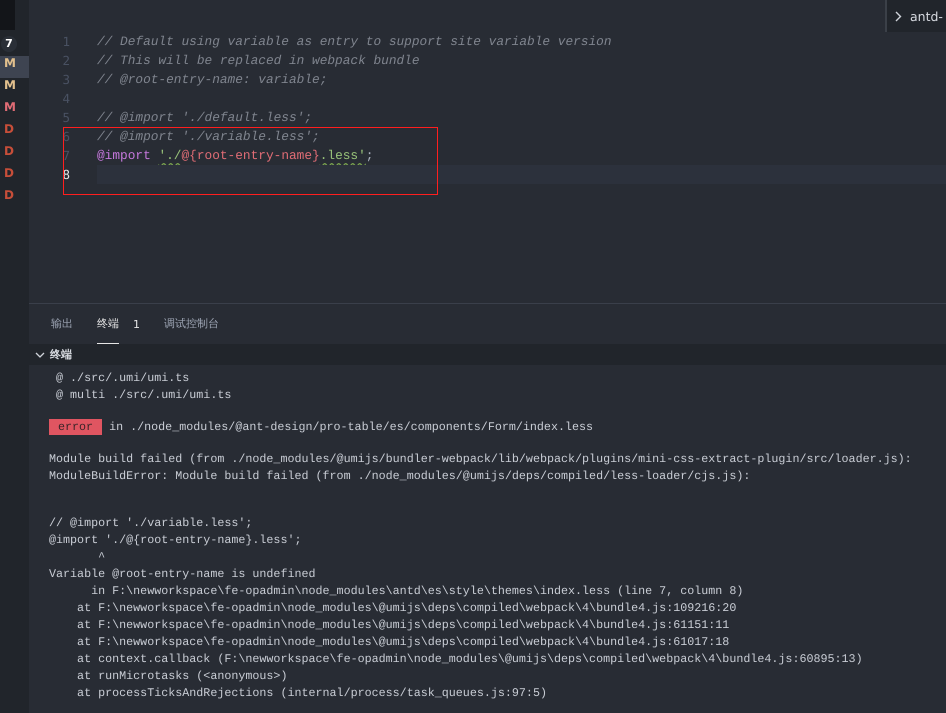 This screenshot has height=713, width=946. I want to click on terminal-line: at context.callback (F:\newworkspace\fe-opadmin\node_modules\@umijs\deps\compiled\webpack\4\bundle4.js:60895:13), so click(470, 659).